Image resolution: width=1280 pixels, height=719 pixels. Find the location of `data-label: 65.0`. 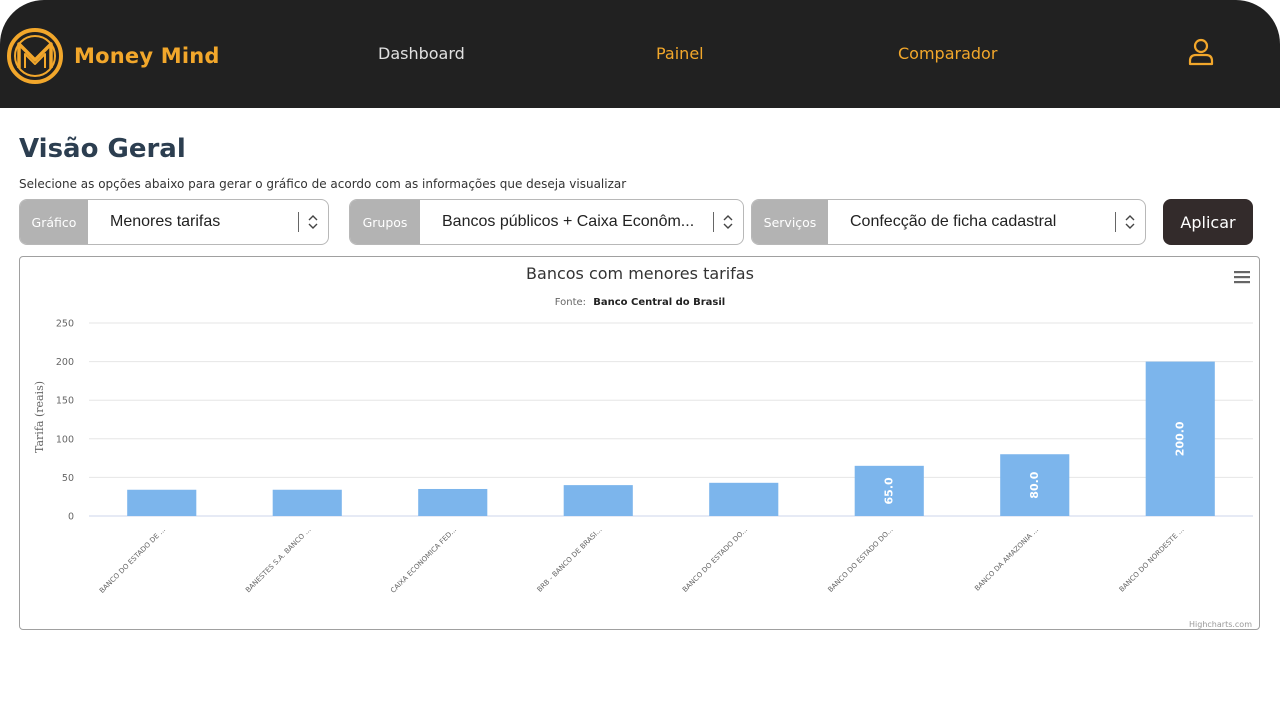

data-label: 65.0 is located at coordinates (889, 490).